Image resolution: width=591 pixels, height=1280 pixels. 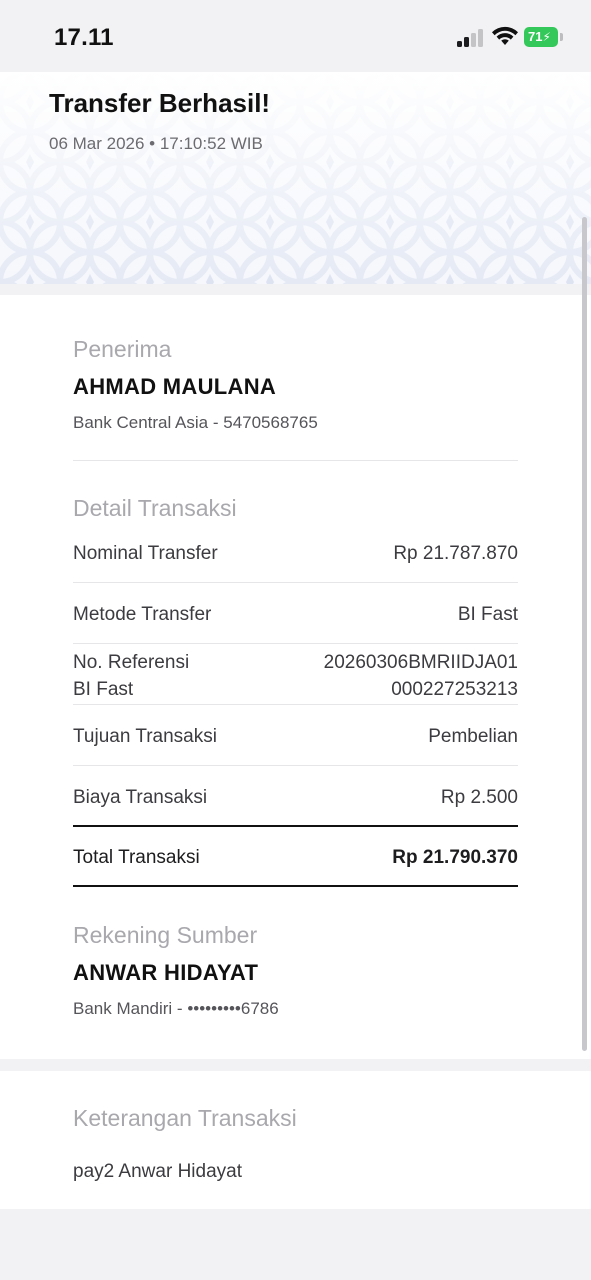 What do you see at coordinates (166, 972) in the screenshot?
I see `source-account-name: ANWAR HIDAYAT` at bounding box center [166, 972].